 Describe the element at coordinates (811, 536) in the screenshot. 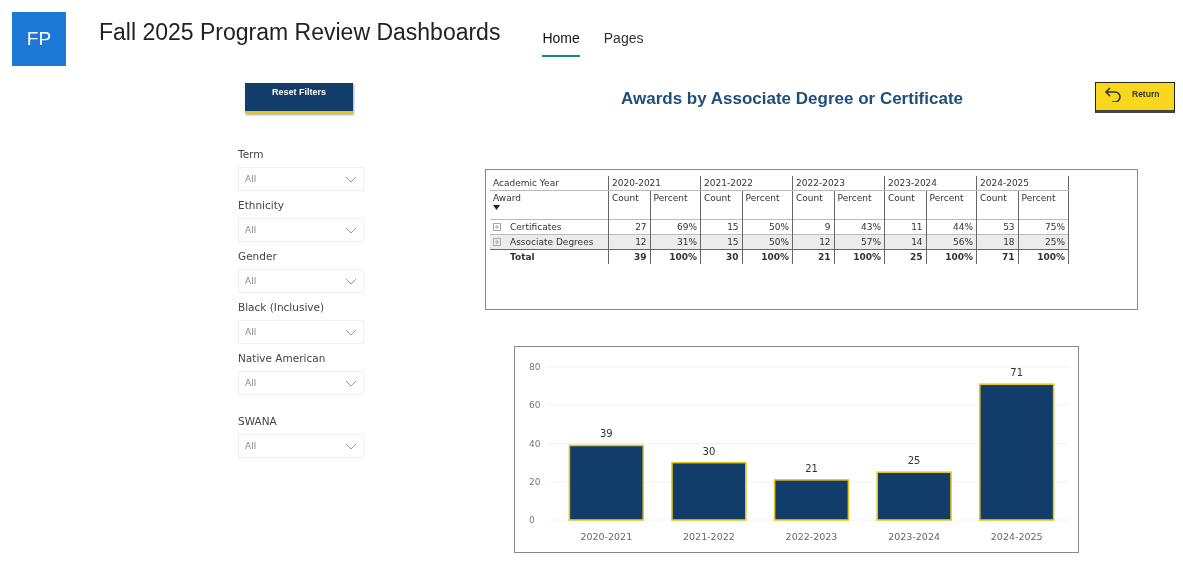

I see `axis-category-label: 2022-2023` at that location.